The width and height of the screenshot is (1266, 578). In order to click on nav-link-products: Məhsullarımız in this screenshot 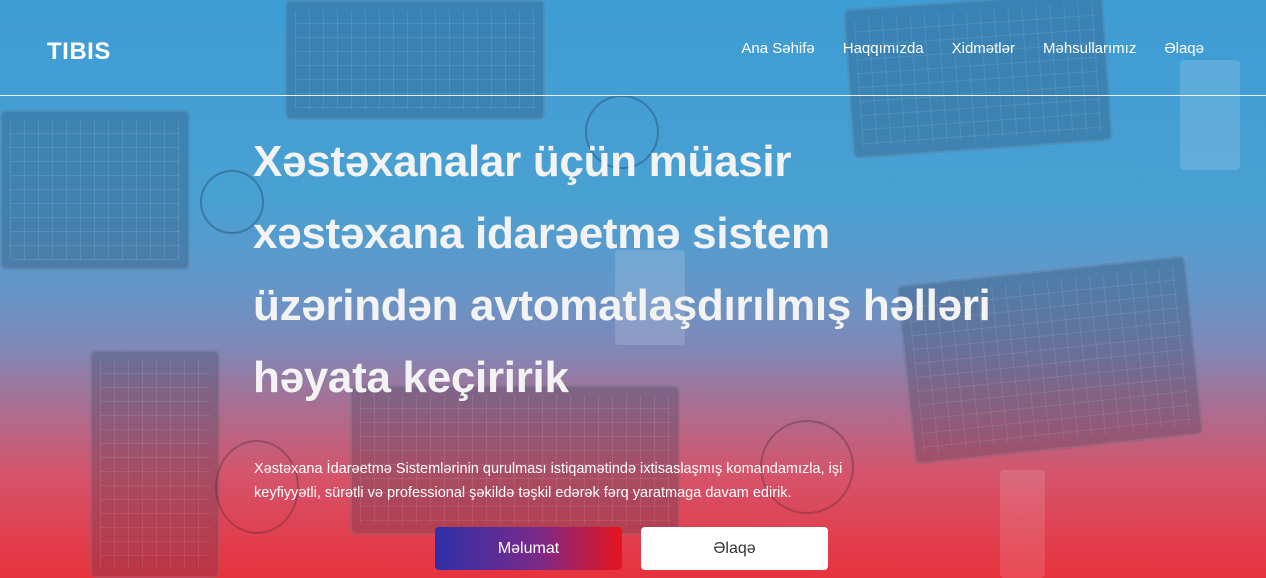, I will do `click(1089, 48)`.